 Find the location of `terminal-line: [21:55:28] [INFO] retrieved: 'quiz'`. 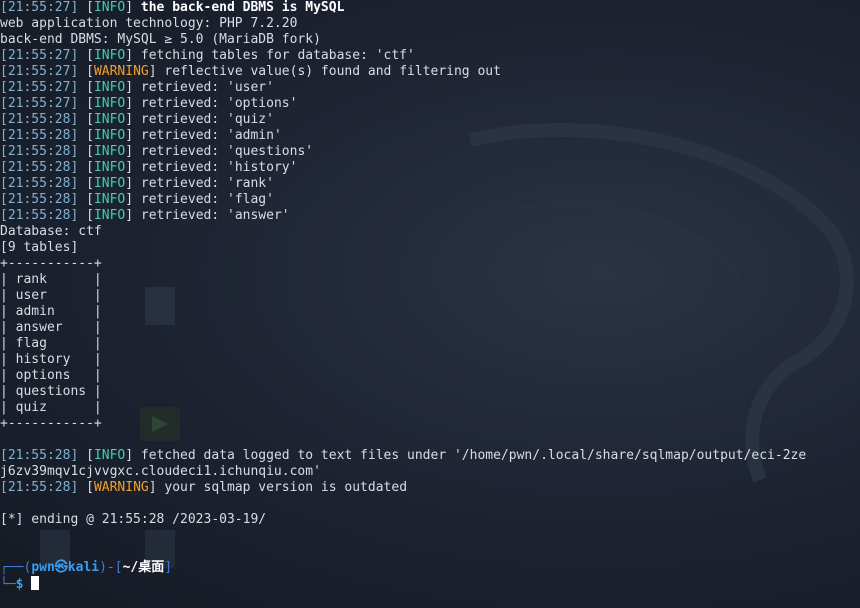

terminal-line: [21:55:28] [INFO] retrieved: 'quiz' is located at coordinates (137, 119).